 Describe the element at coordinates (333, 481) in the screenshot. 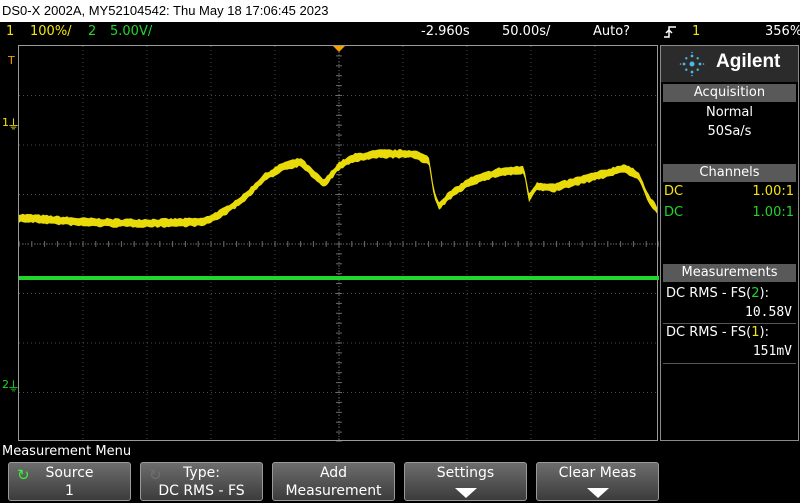

I see `add-measurement-softkey: Add Measurement` at that location.